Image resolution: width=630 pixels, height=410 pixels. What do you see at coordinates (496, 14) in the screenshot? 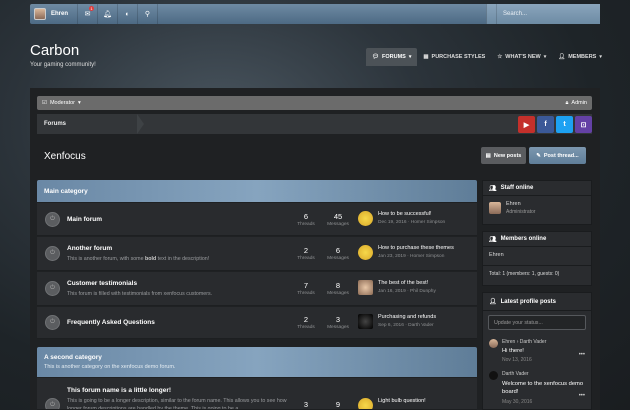
I see `search-field-divider` at bounding box center [496, 14].